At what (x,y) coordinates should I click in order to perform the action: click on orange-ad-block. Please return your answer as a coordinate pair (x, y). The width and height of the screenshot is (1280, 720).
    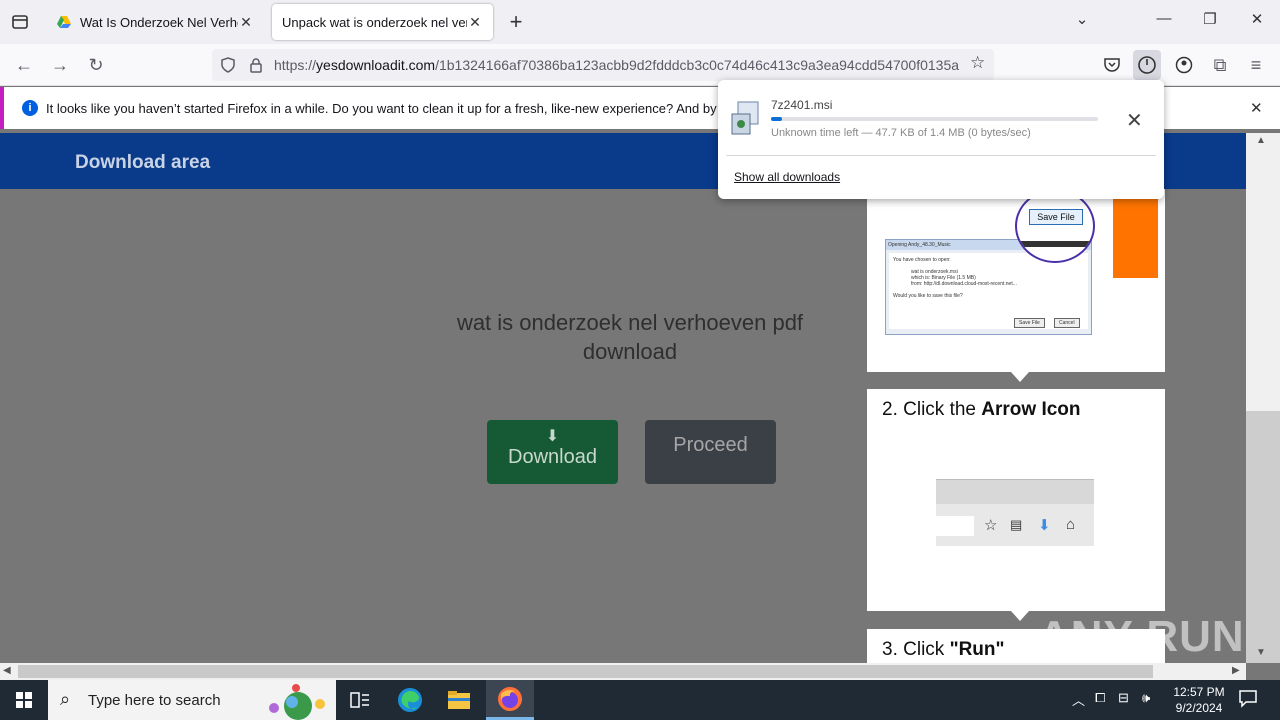
    Looking at the image, I should click on (1135, 236).